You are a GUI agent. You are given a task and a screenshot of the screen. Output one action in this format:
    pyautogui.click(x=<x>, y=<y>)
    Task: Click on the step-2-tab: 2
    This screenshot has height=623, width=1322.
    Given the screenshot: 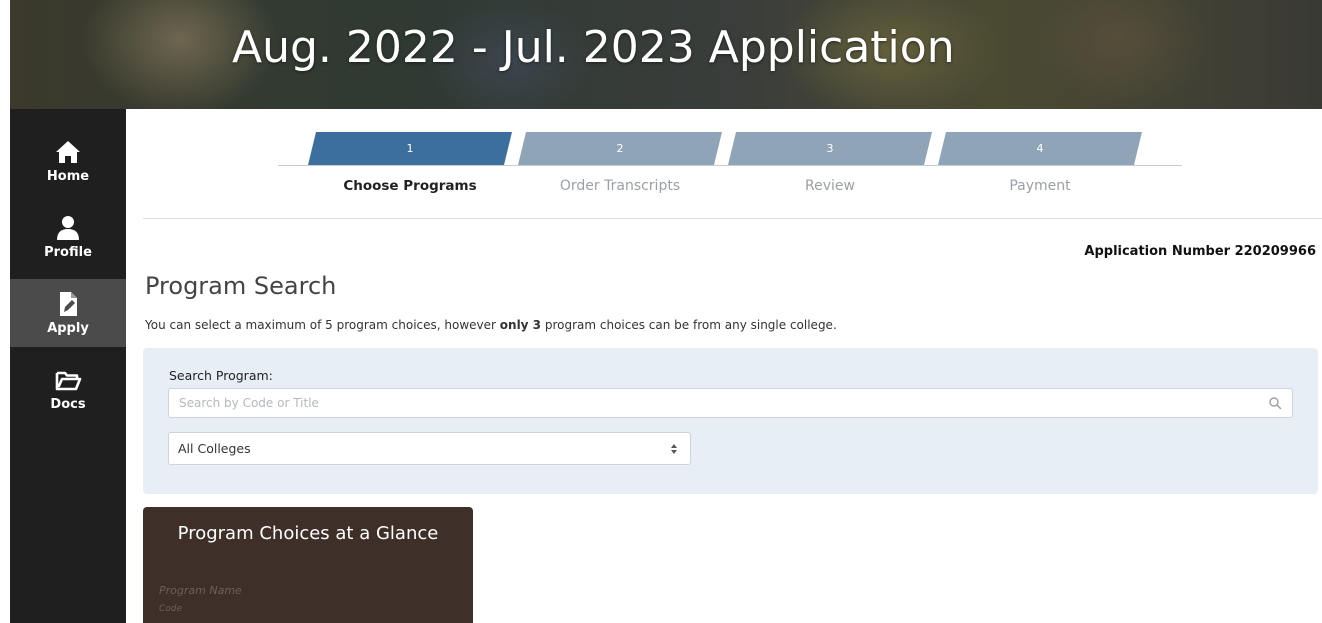 What is the action you would take?
    pyautogui.click(x=620, y=148)
    